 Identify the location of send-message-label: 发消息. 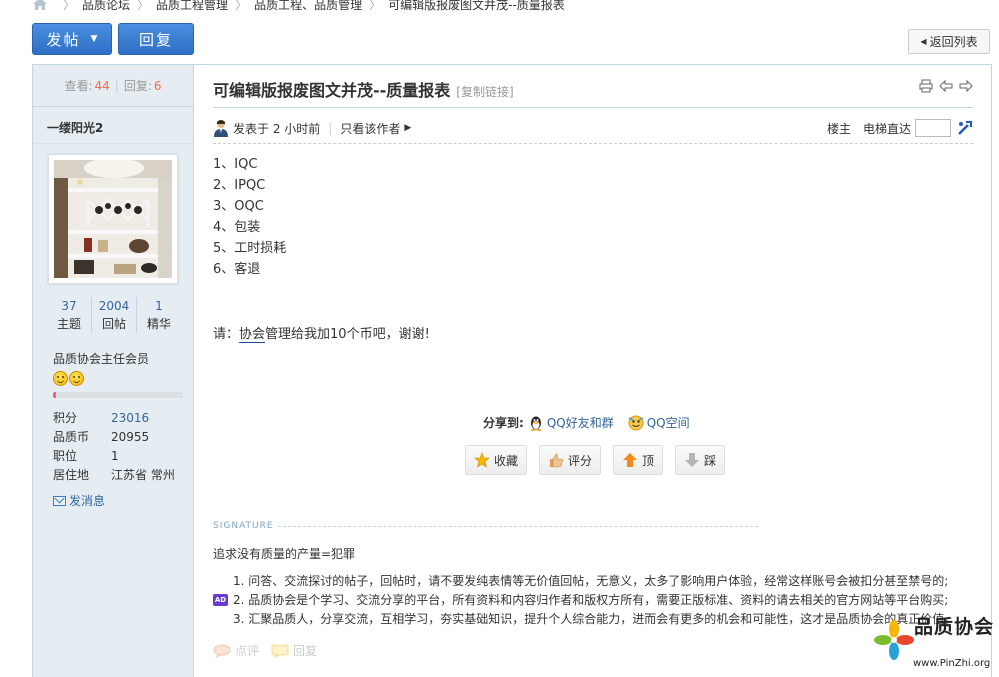
(87, 501).